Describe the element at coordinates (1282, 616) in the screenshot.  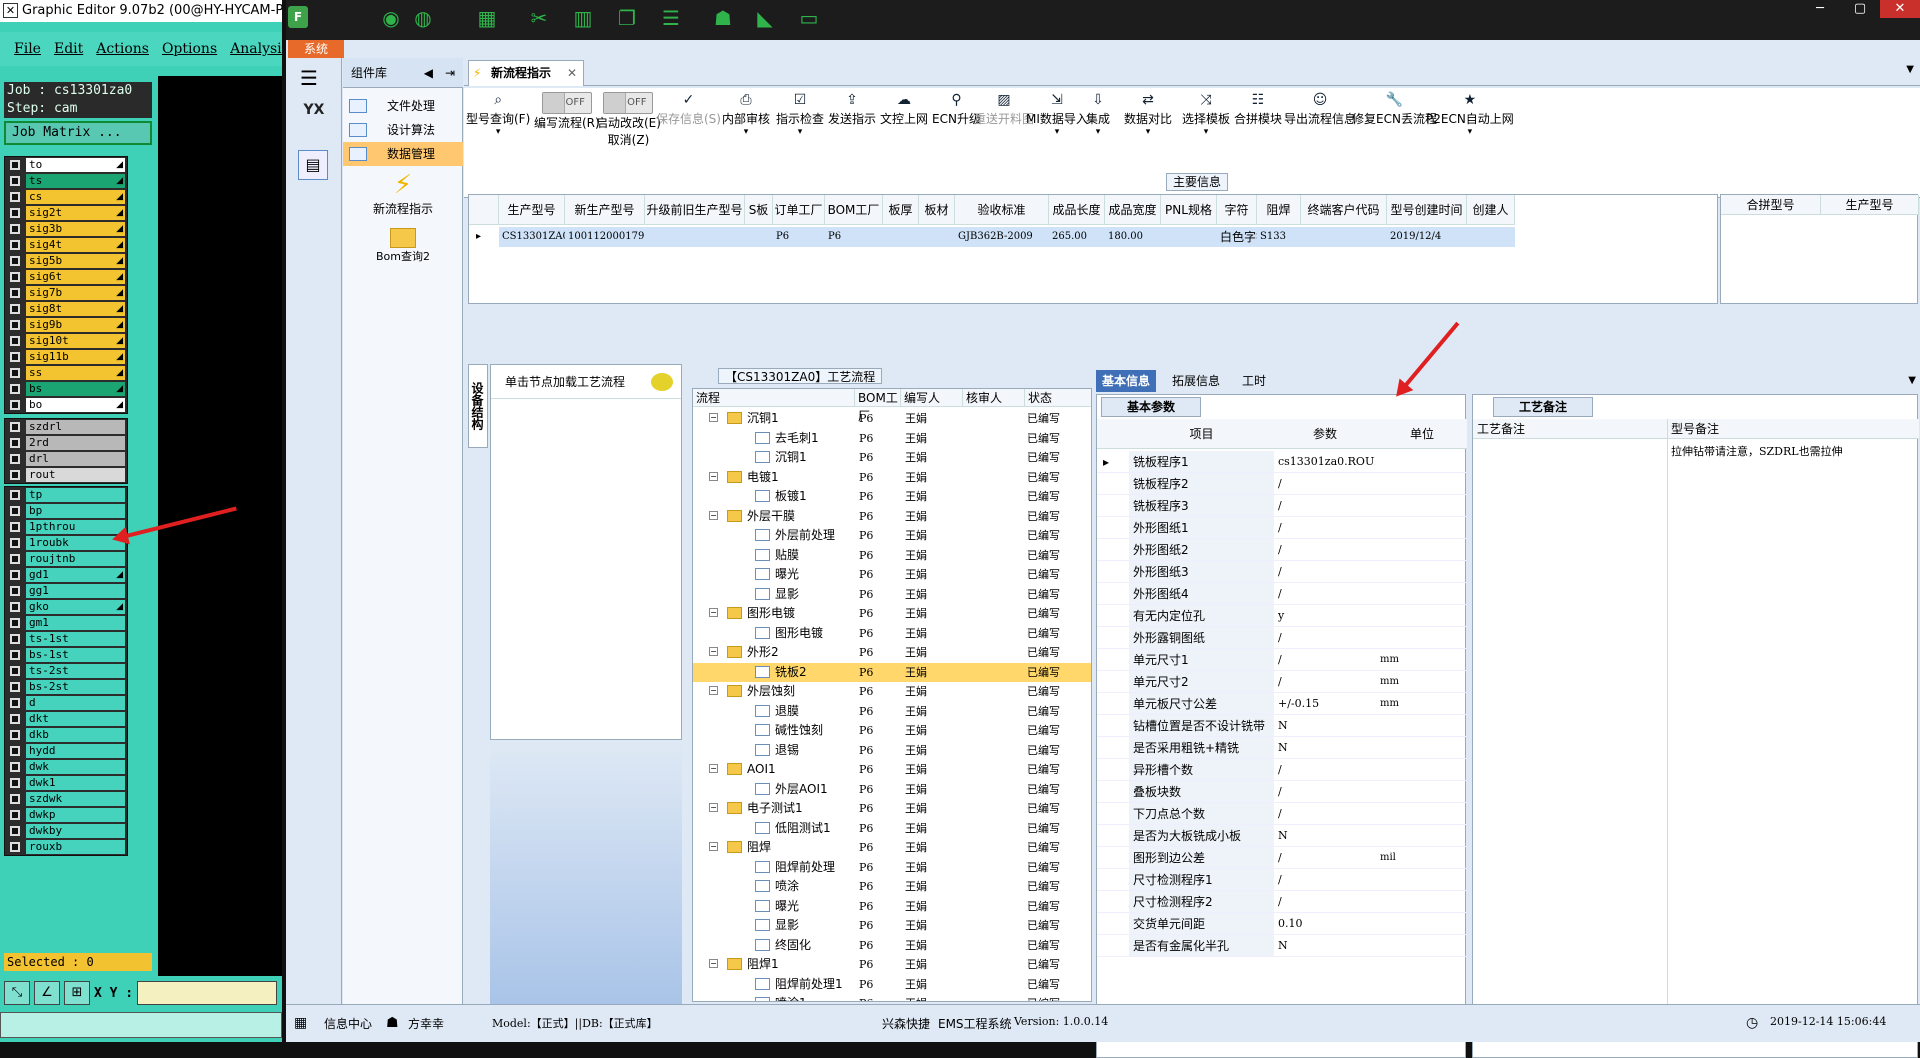
I see `param-row: 有无内定位孔 y` at that location.